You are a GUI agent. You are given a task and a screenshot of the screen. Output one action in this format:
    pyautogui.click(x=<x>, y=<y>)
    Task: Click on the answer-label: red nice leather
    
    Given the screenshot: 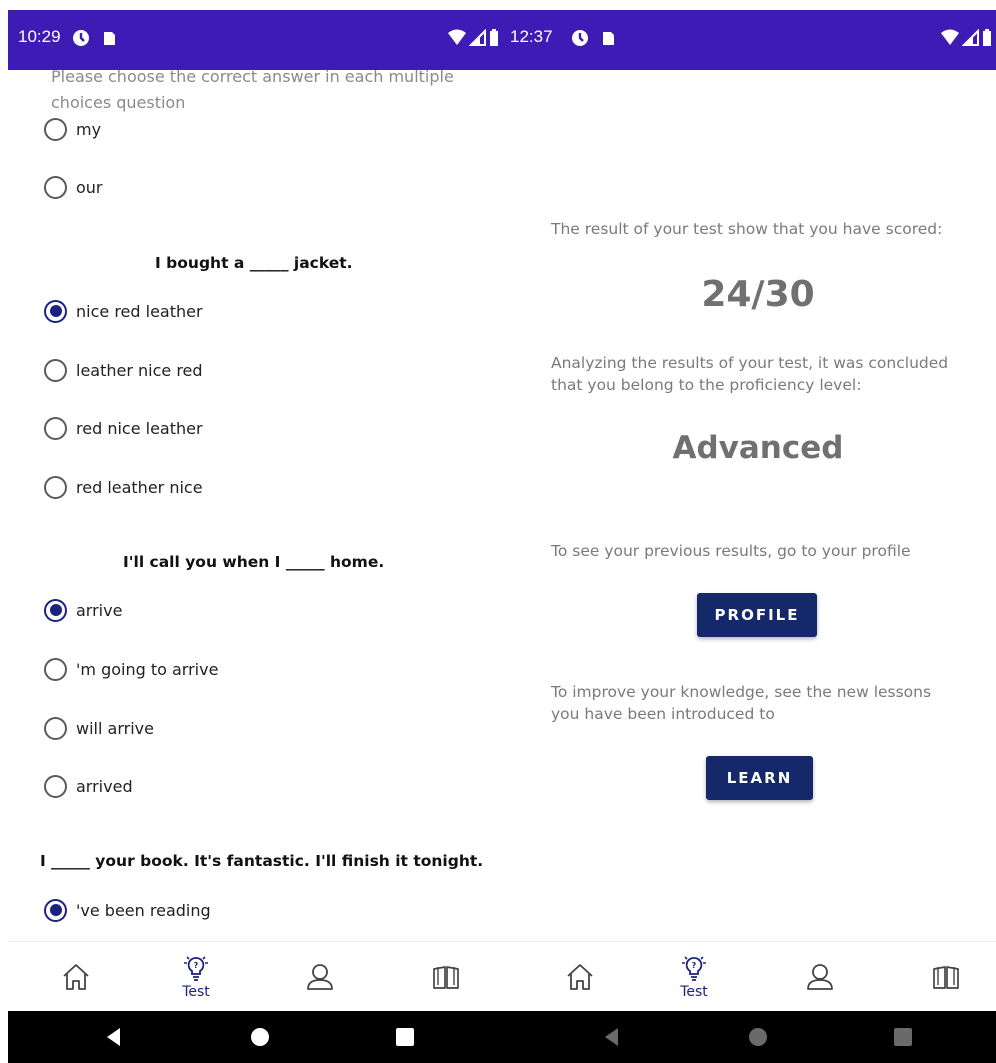 What is the action you would take?
    pyautogui.click(x=139, y=428)
    